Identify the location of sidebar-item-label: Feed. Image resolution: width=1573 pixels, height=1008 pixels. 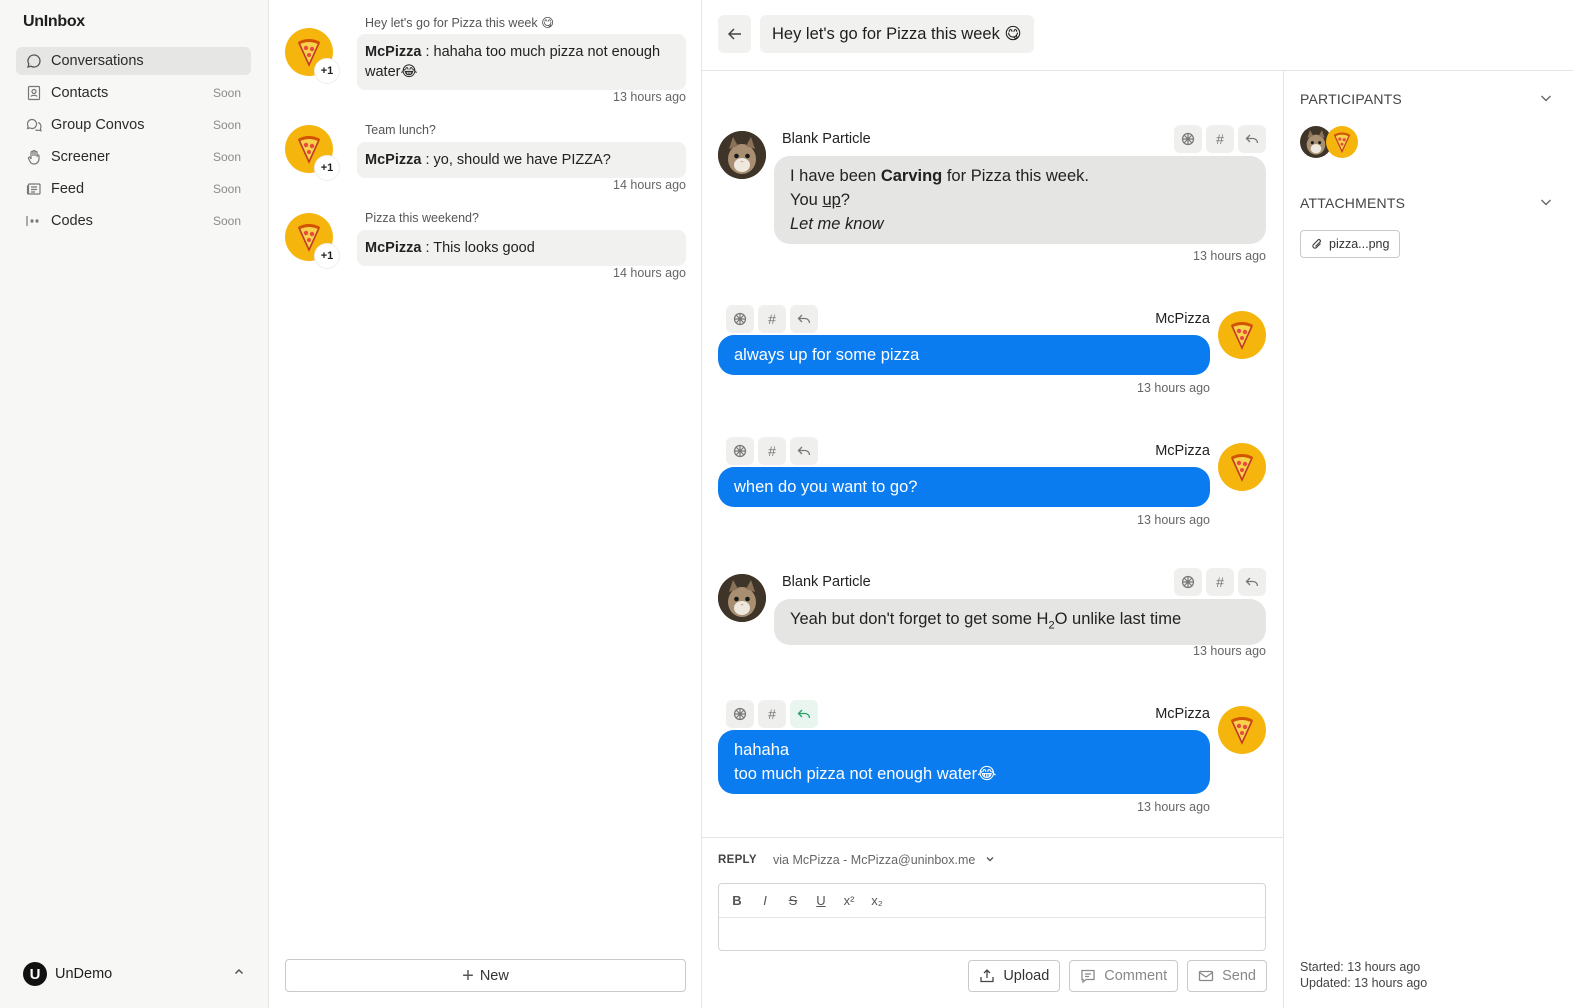
(68, 189).